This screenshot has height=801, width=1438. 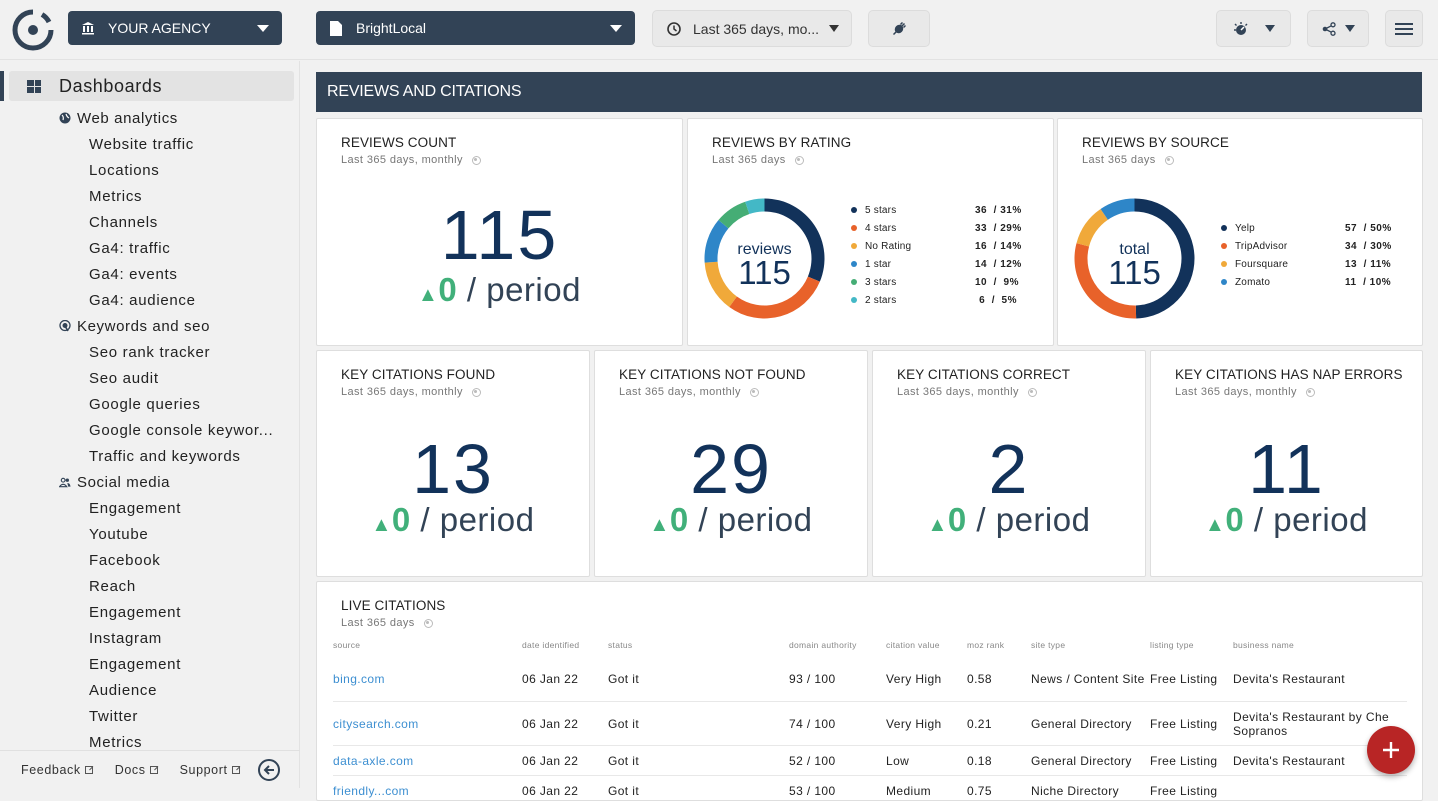 I want to click on column-header: moz rank, so click(x=999, y=648).